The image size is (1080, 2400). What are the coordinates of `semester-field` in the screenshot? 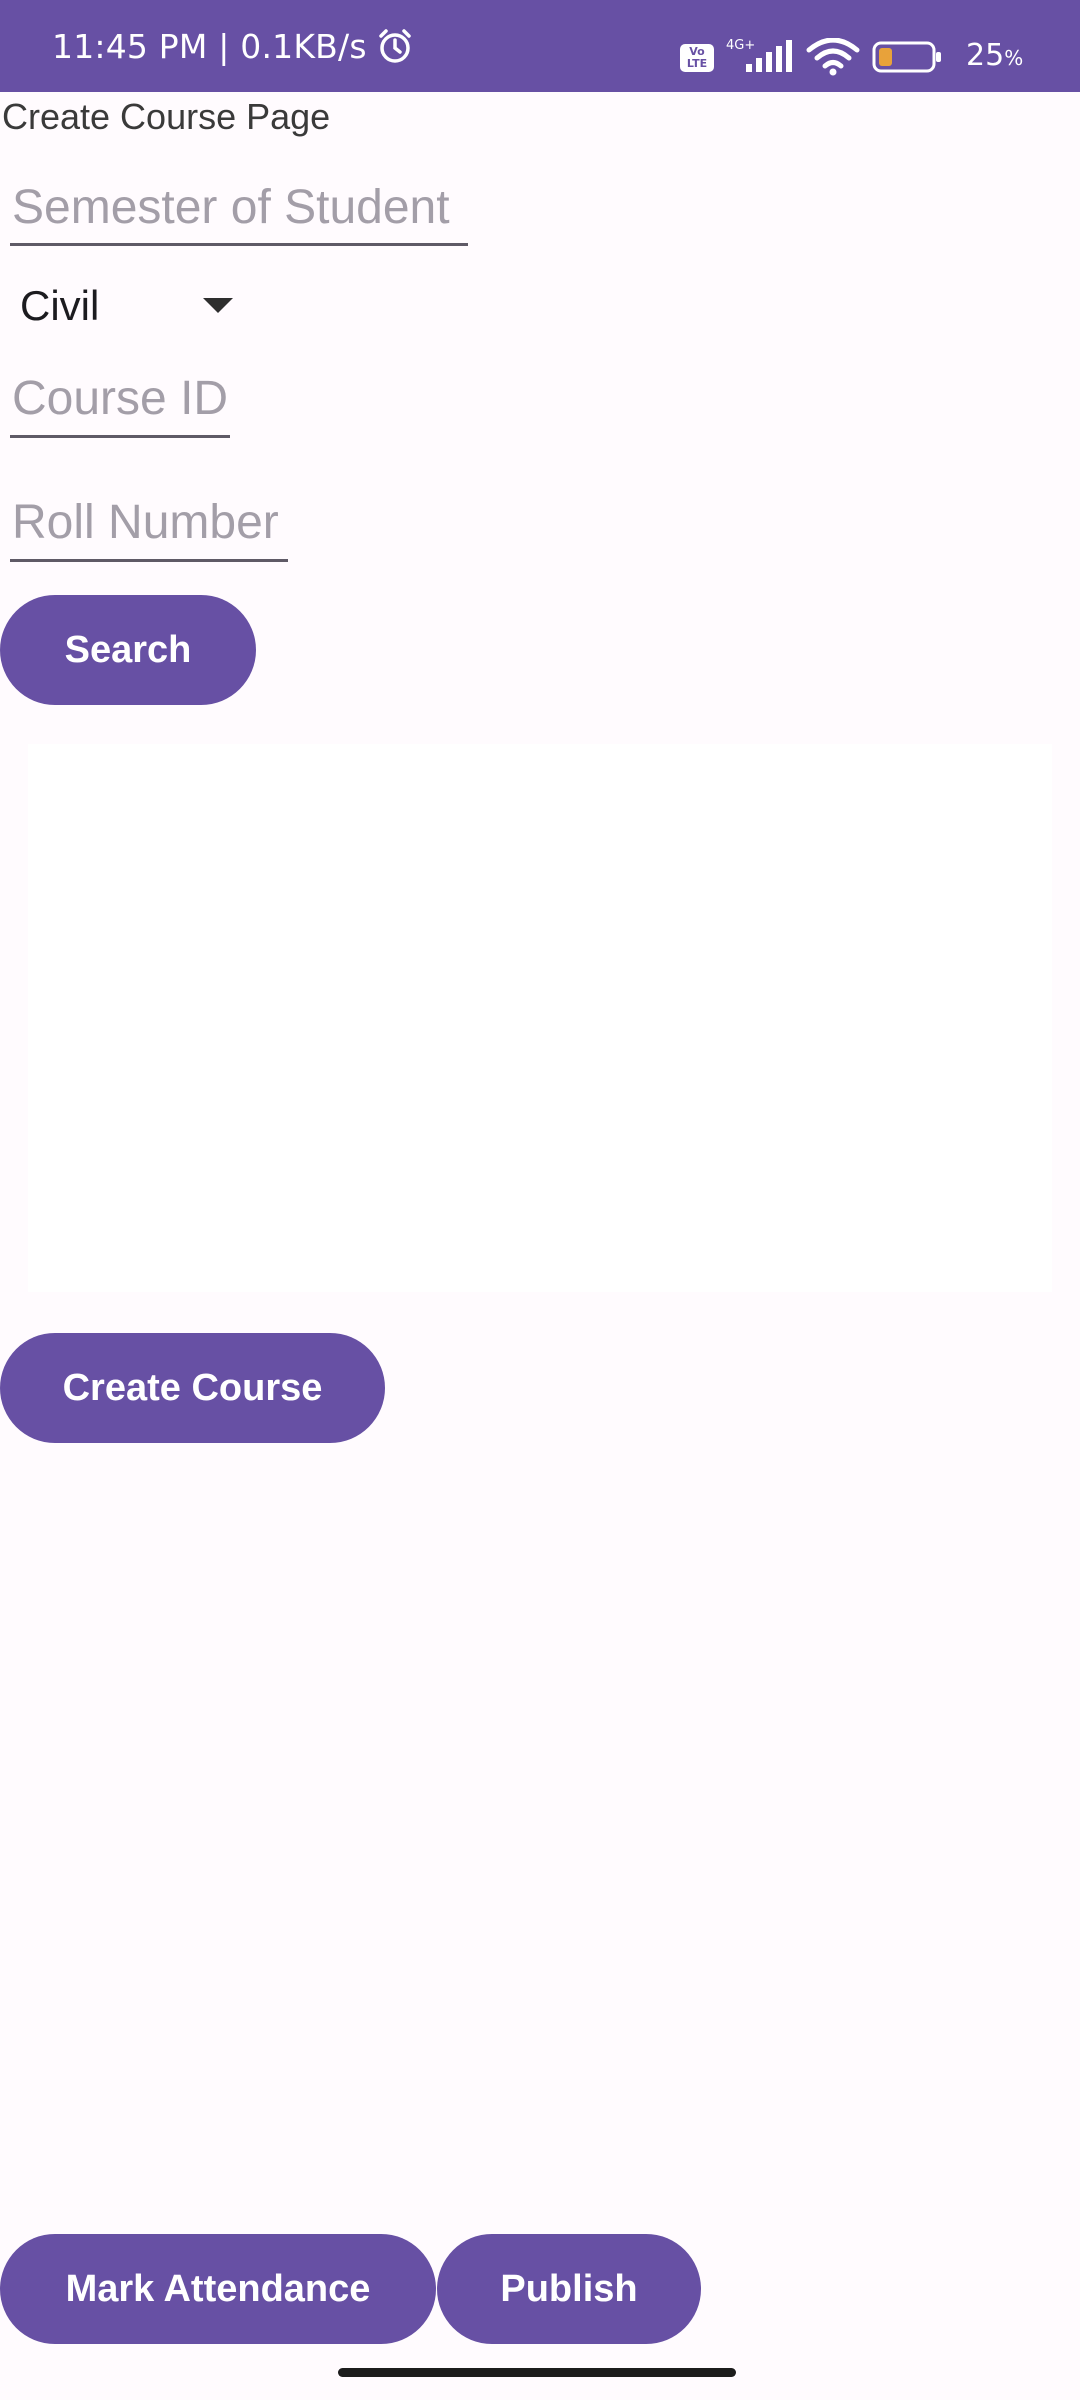 It's located at (239, 209).